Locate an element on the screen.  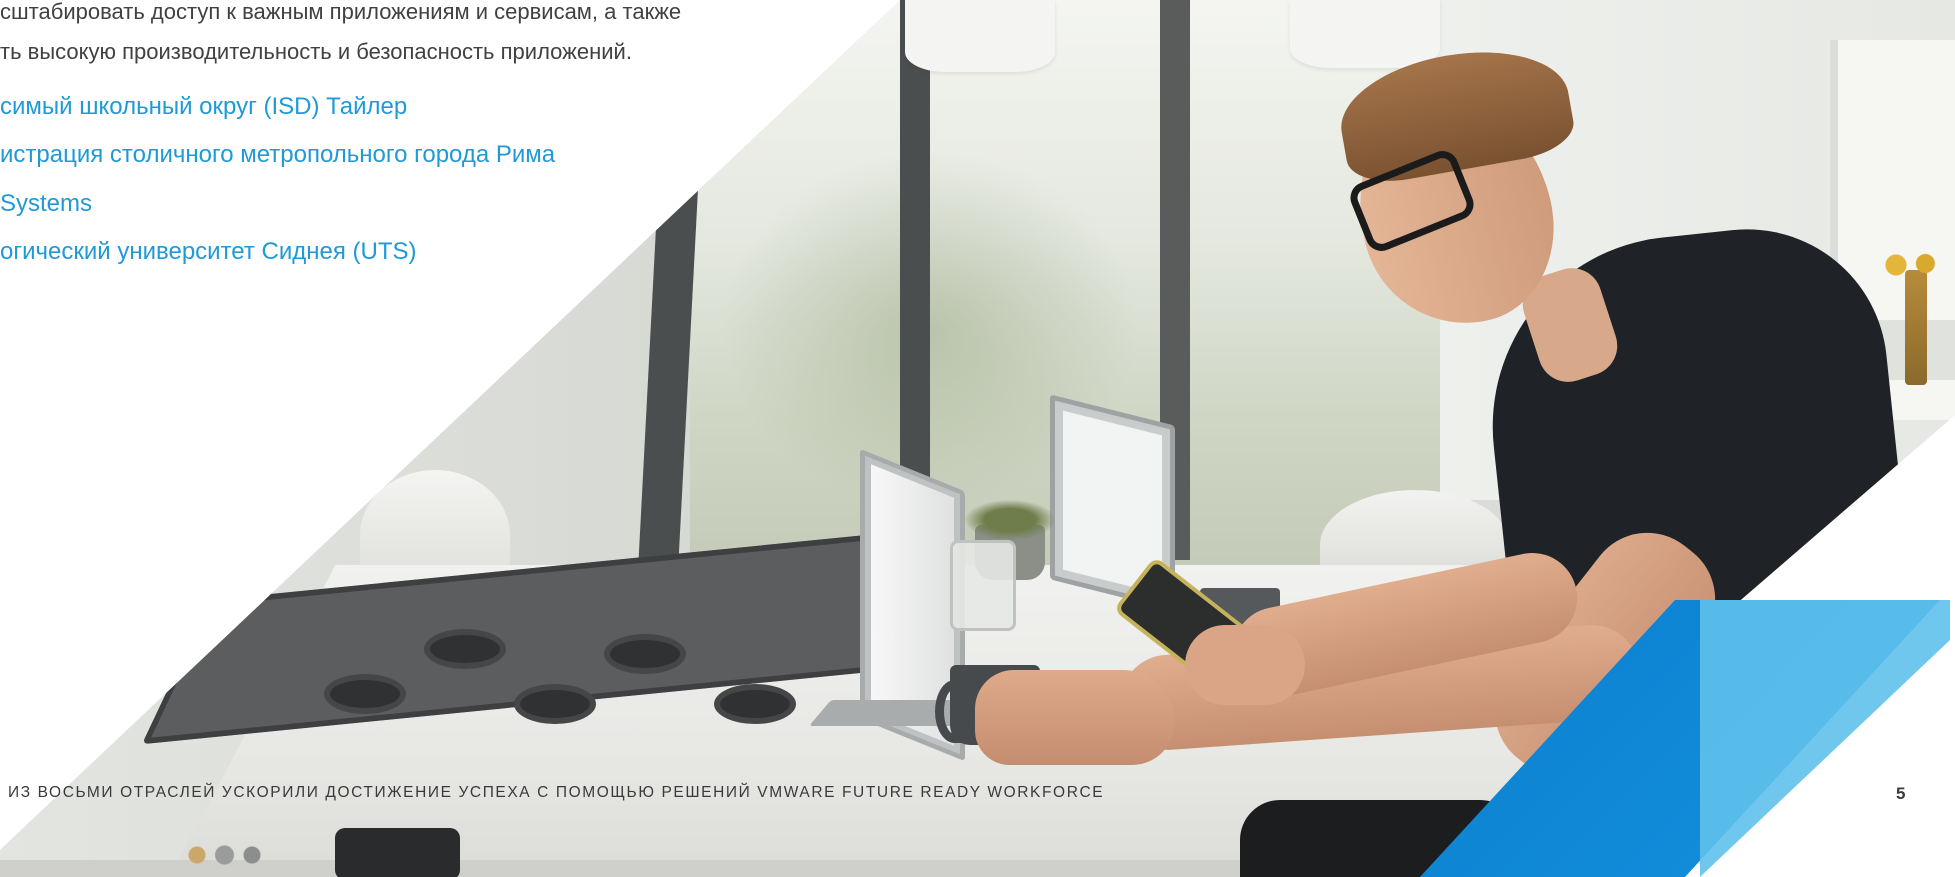
mug-handle is located at coordinates (954, 711).